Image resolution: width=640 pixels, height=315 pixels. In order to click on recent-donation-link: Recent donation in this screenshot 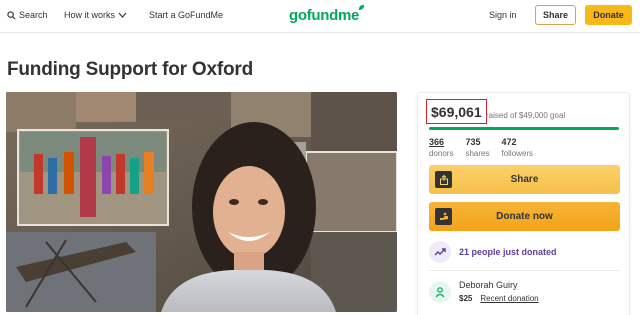, I will do `click(509, 298)`.